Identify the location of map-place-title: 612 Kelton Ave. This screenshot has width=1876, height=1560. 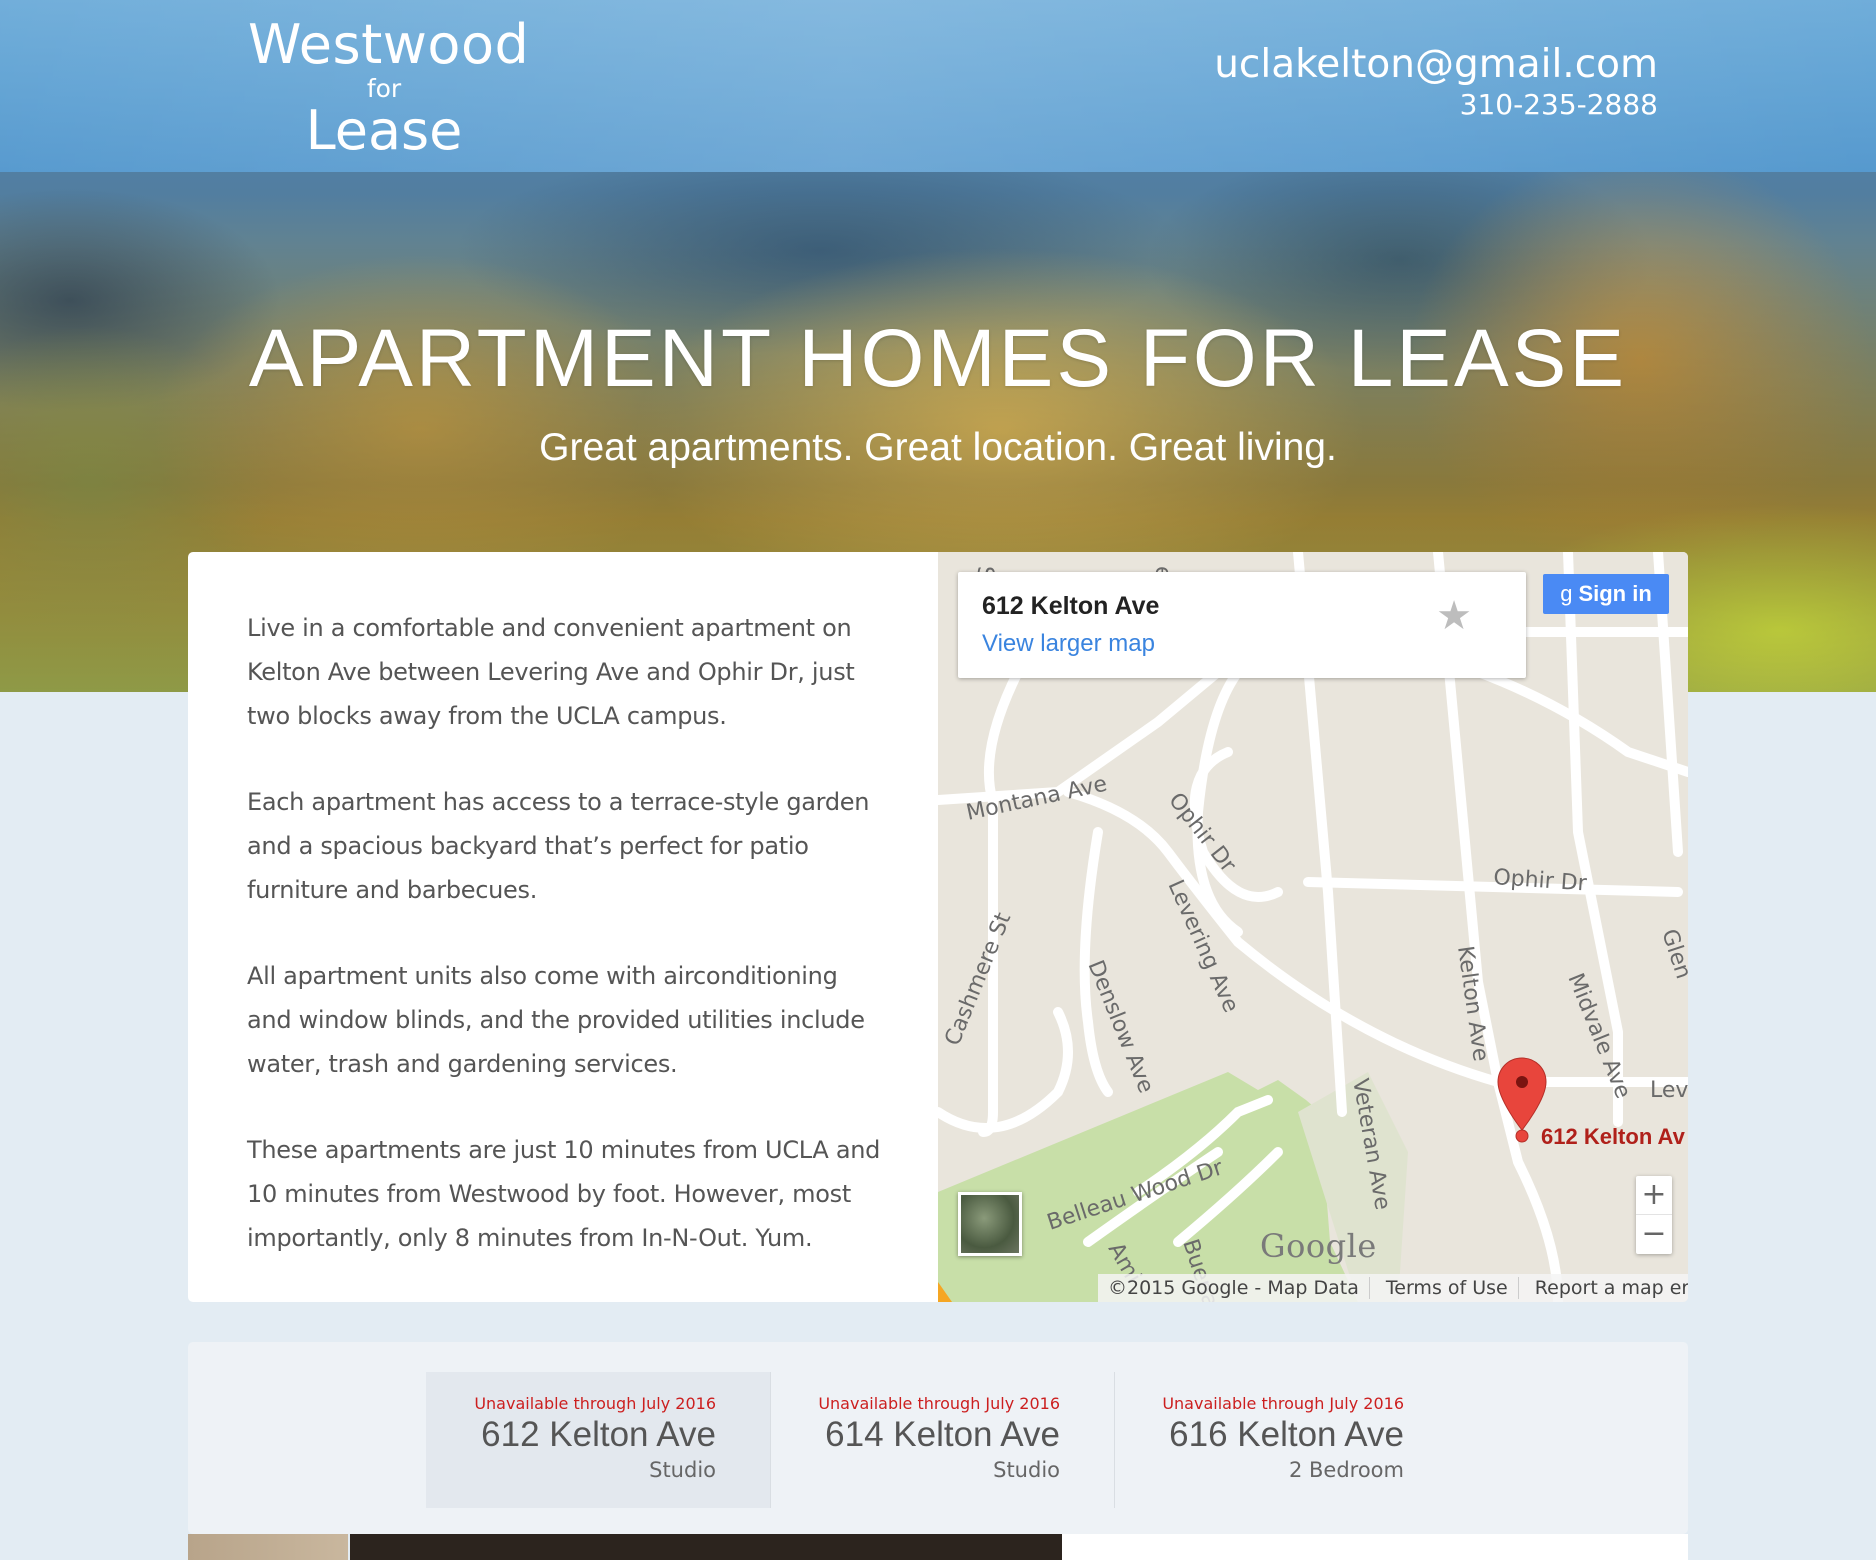
(1071, 606).